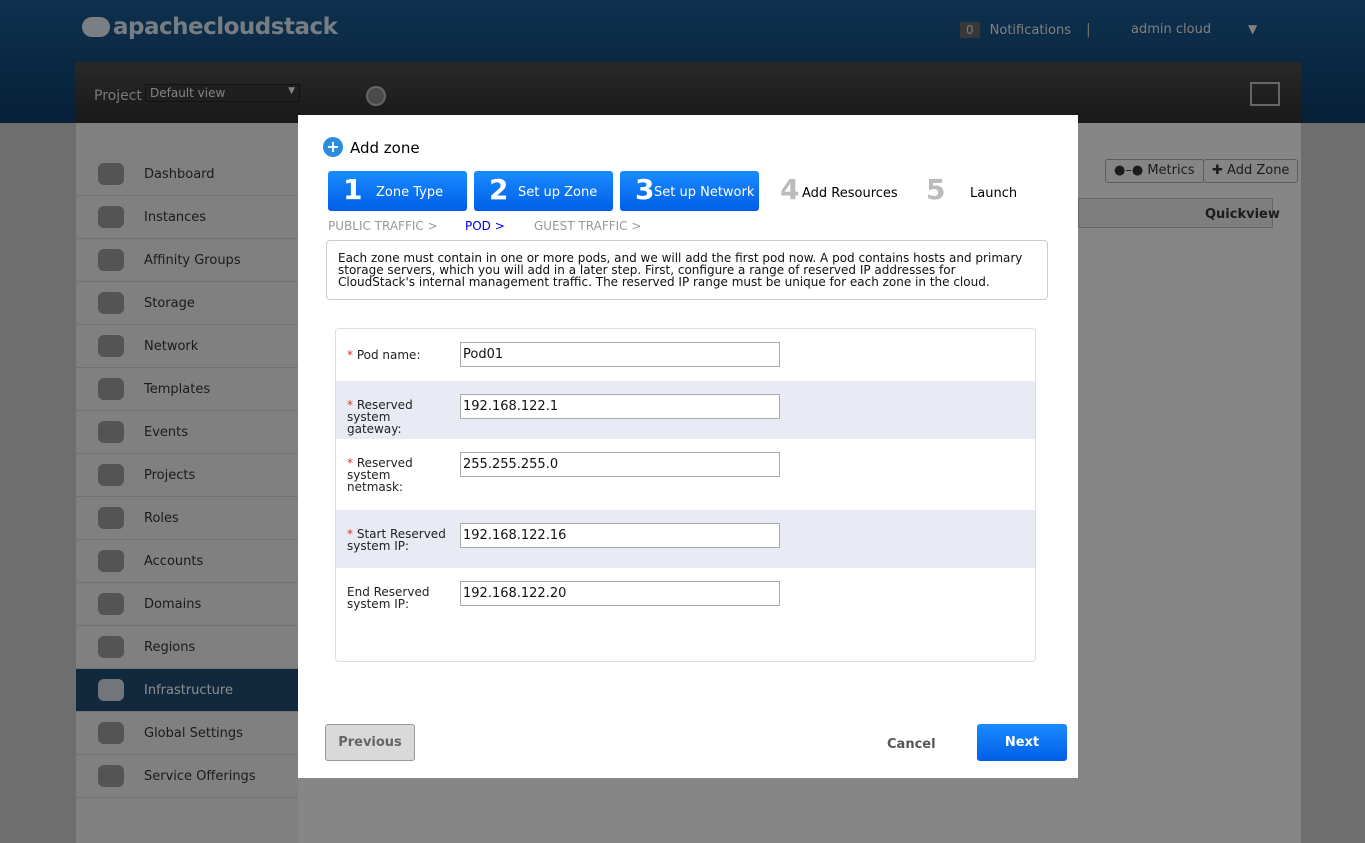 The width and height of the screenshot is (1365, 843). I want to click on form-row-start-ip: * Start Reserved system IP:, so click(685, 539).